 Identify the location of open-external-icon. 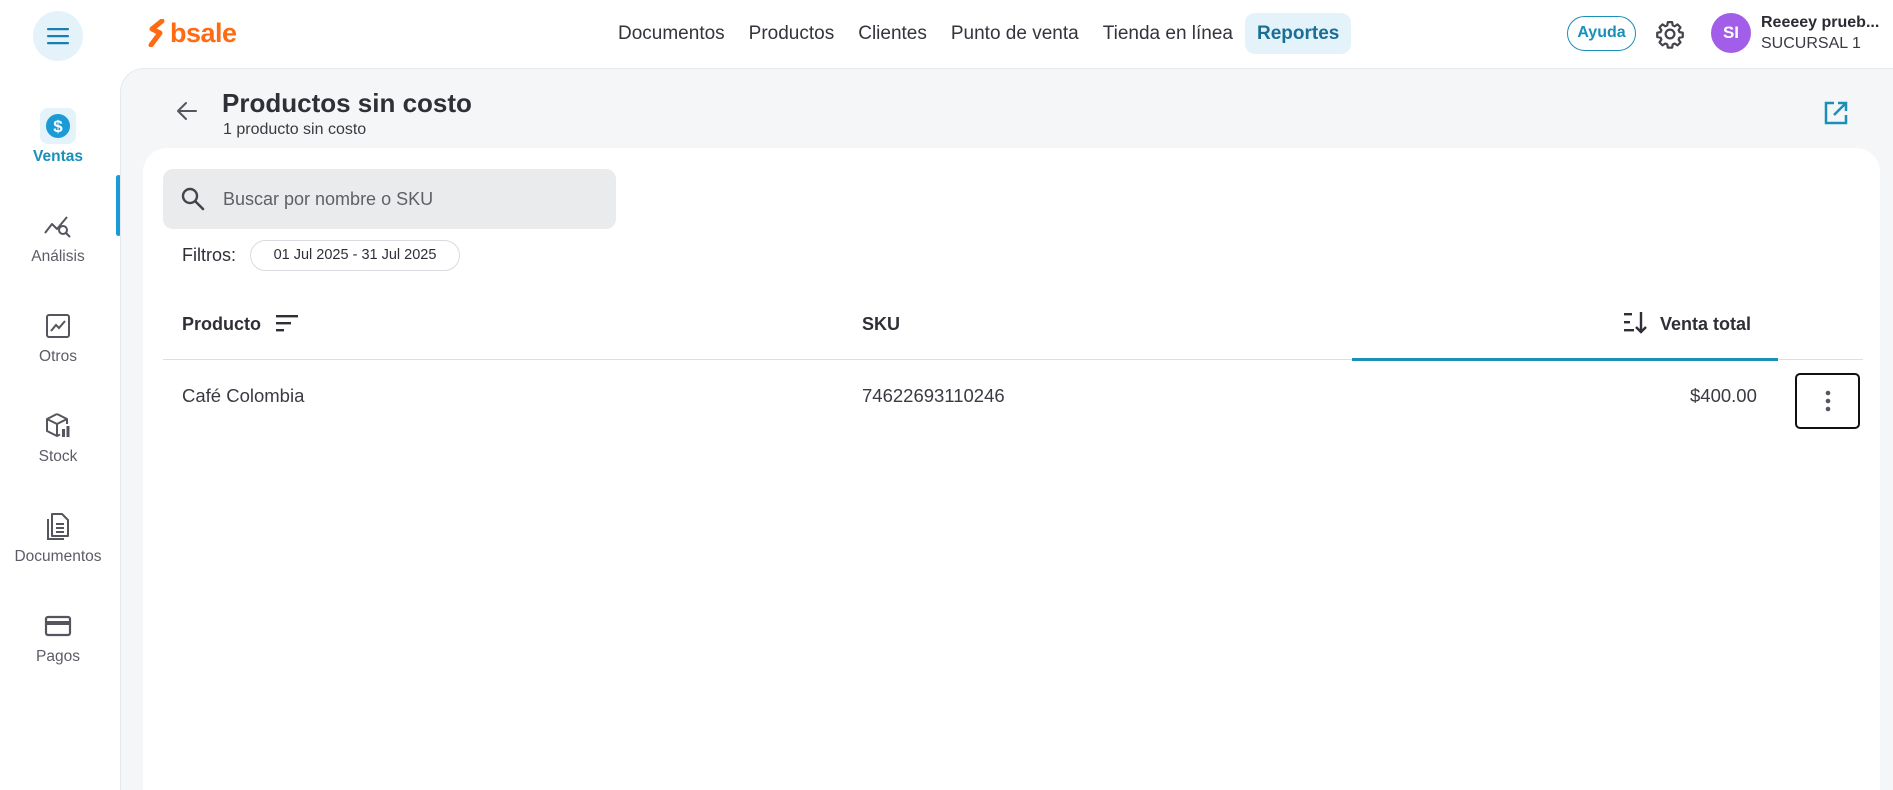
(1836, 113).